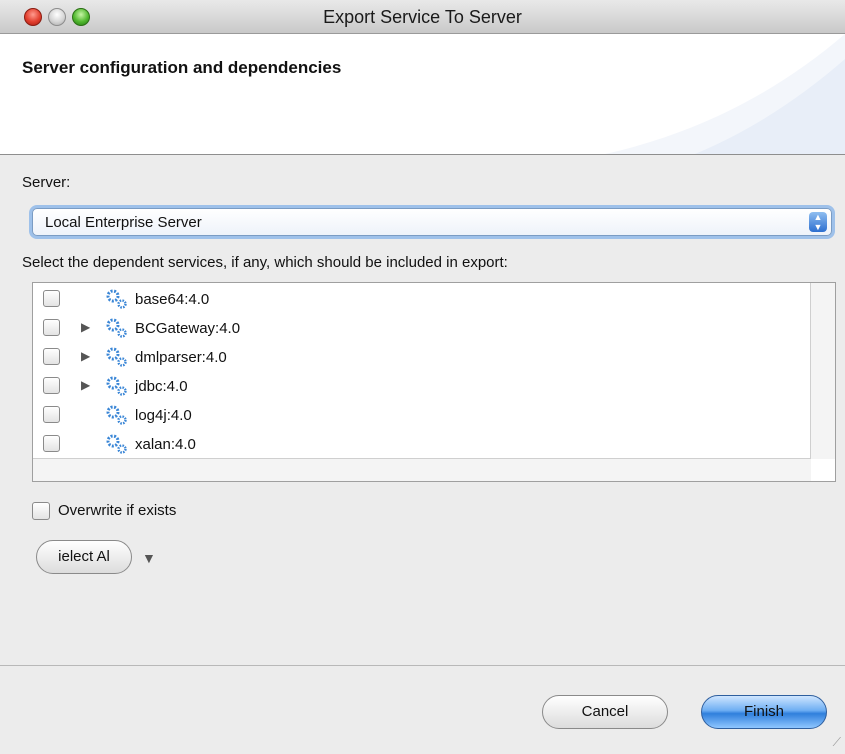 The width and height of the screenshot is (845, 754). Describe the element at coordinates (764, 712) in the screenshot. I see `finish-button: Finish` at that location.